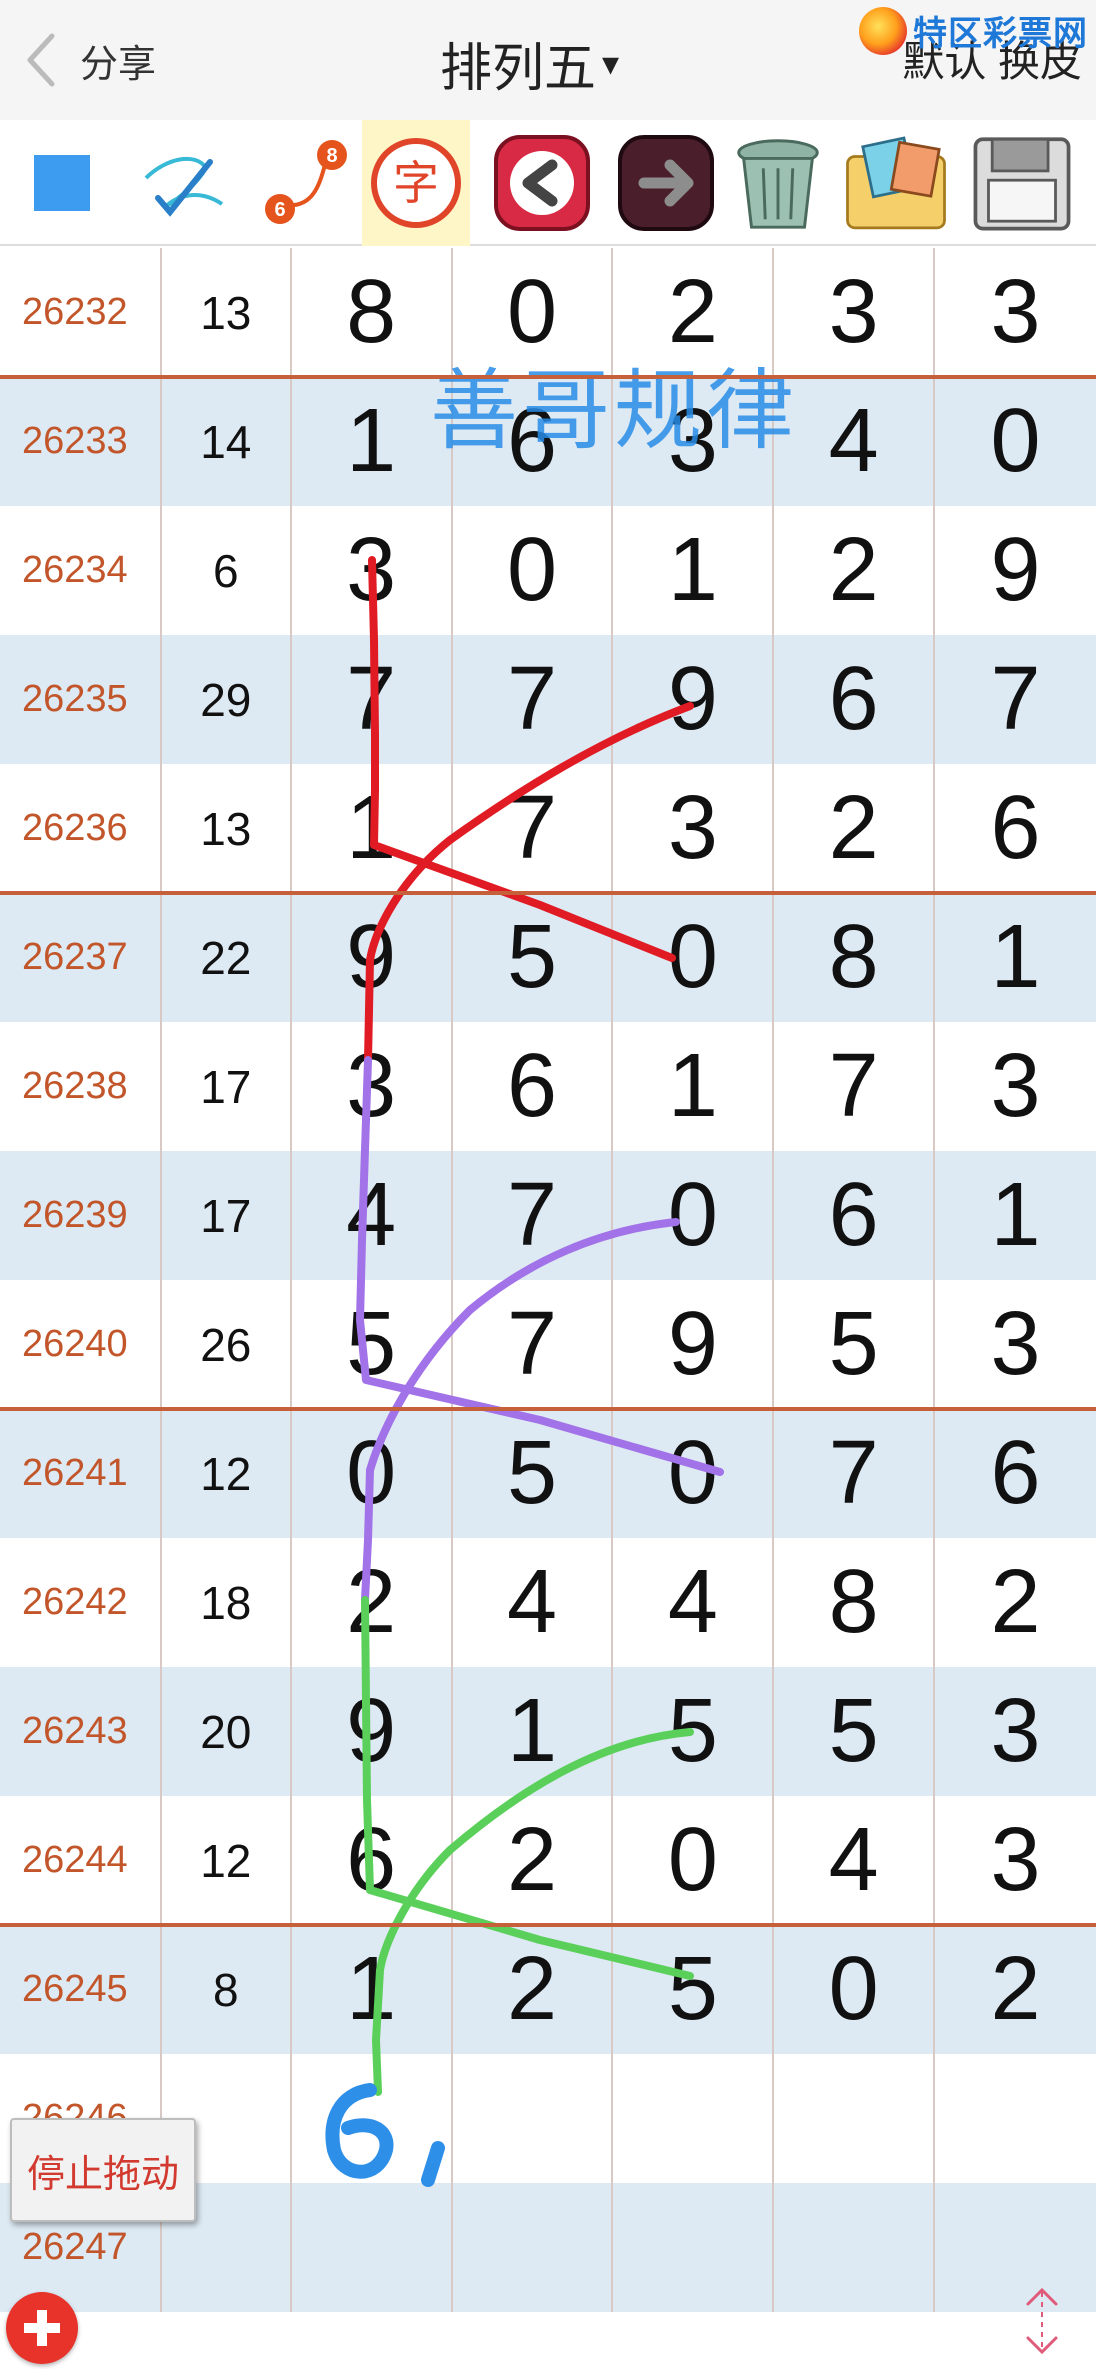 This screenshot has height=2369, width=1096. What do you see at coordinates (184, 183) in the screenshot?
I see `pen-tool-button` at bounding box center [184, 183].